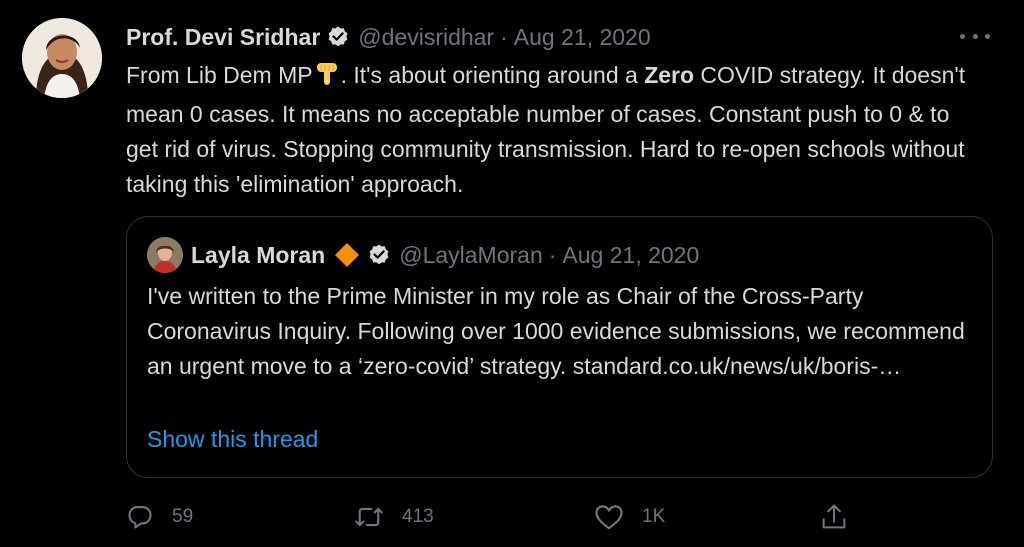 The image size is (1024, 547). What do you see at coordinates (223, 37) in the screenshot?
I see `author-display-name: Prof. Devi Sridhar` at bounding box center [223, 37].